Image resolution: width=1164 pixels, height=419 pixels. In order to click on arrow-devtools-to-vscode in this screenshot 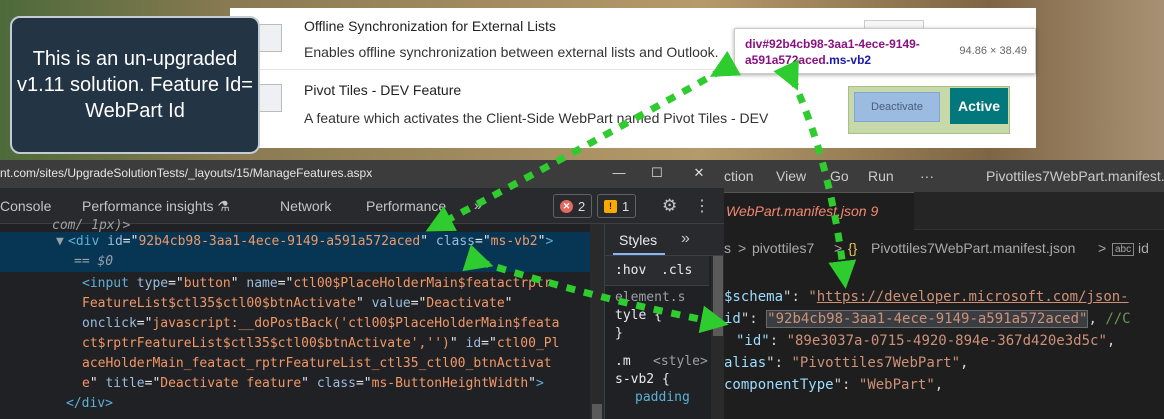, I will do `click(595, 289)`.